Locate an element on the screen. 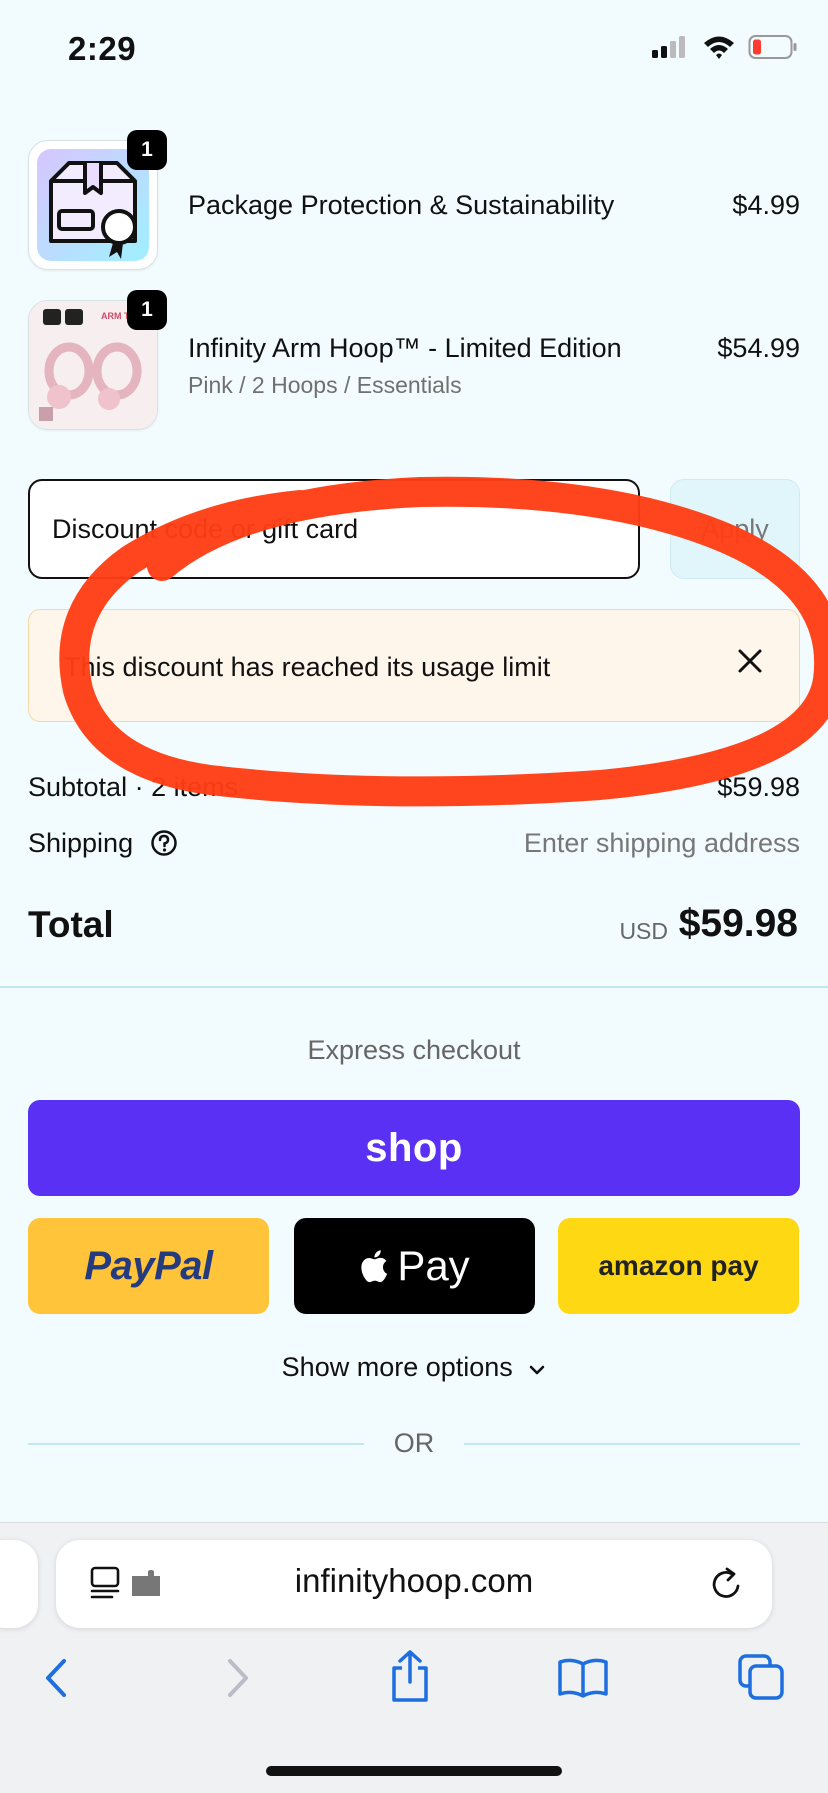  close-icon is located at coordinates (750, 661).